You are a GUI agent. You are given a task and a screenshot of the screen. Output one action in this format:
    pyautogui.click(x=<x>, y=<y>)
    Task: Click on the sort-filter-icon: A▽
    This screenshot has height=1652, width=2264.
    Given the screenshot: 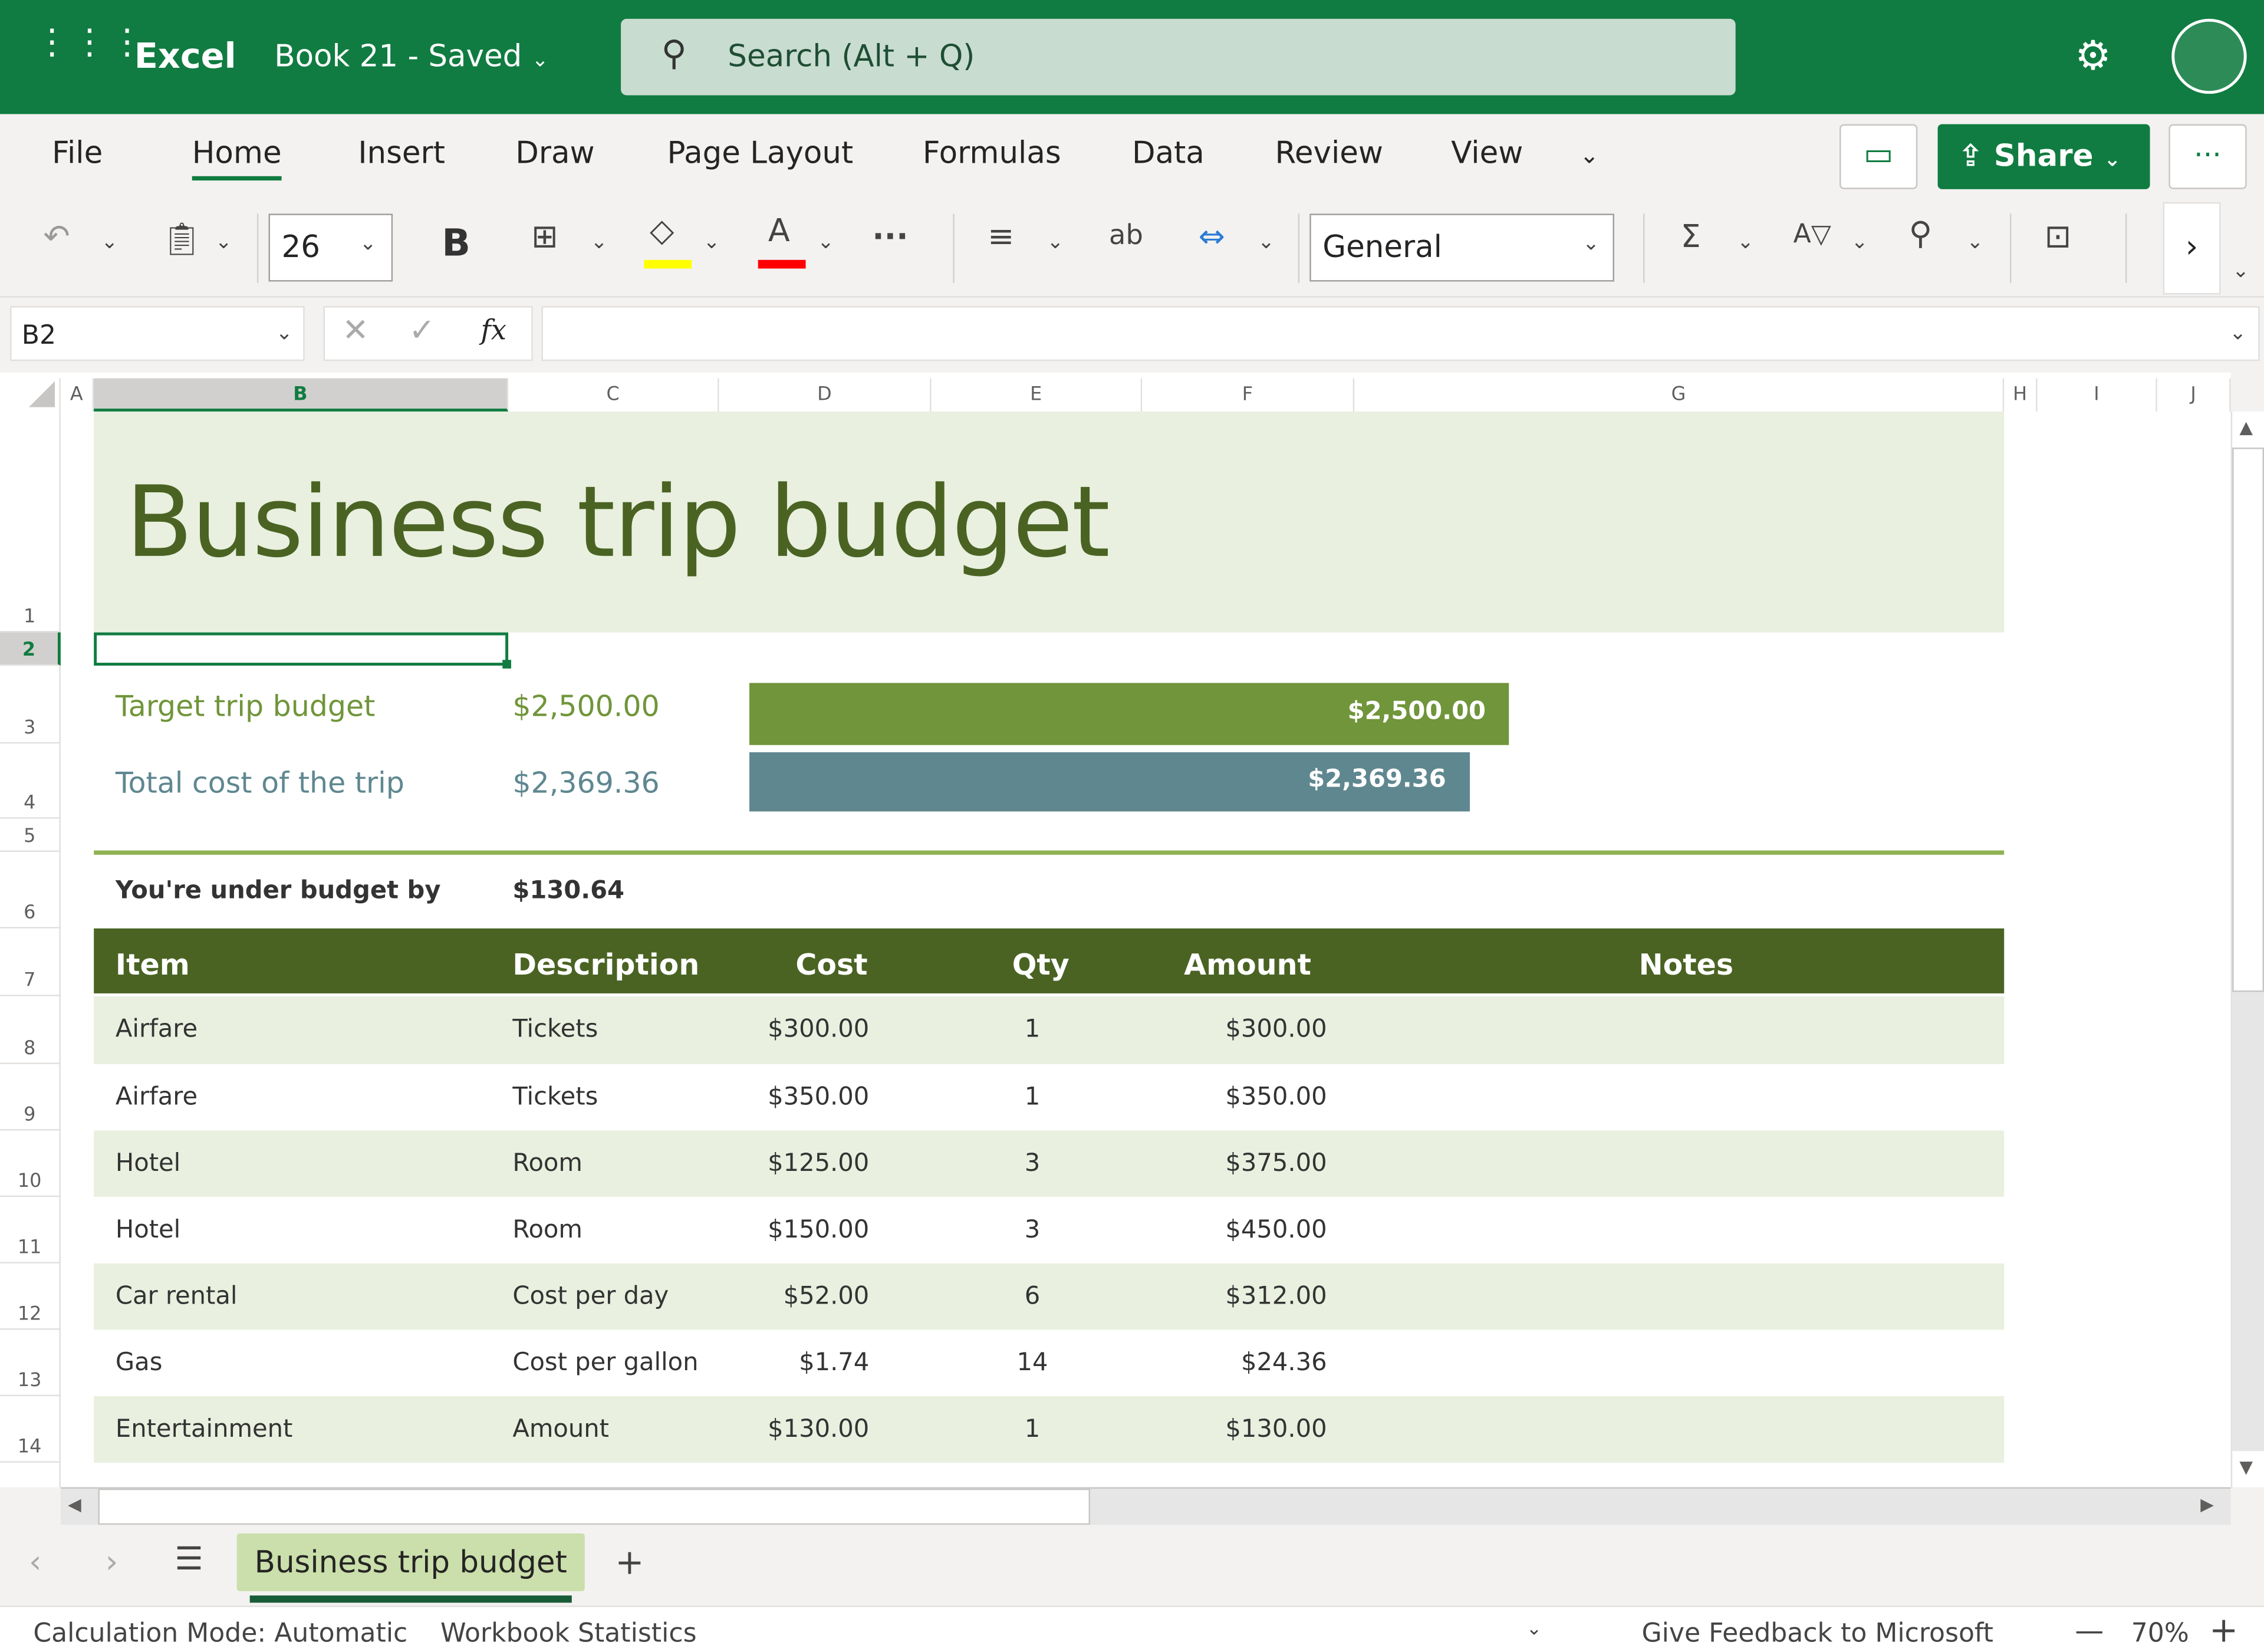 What is the action you would take?
    pyautogui.click(x=1812, y=234)
    